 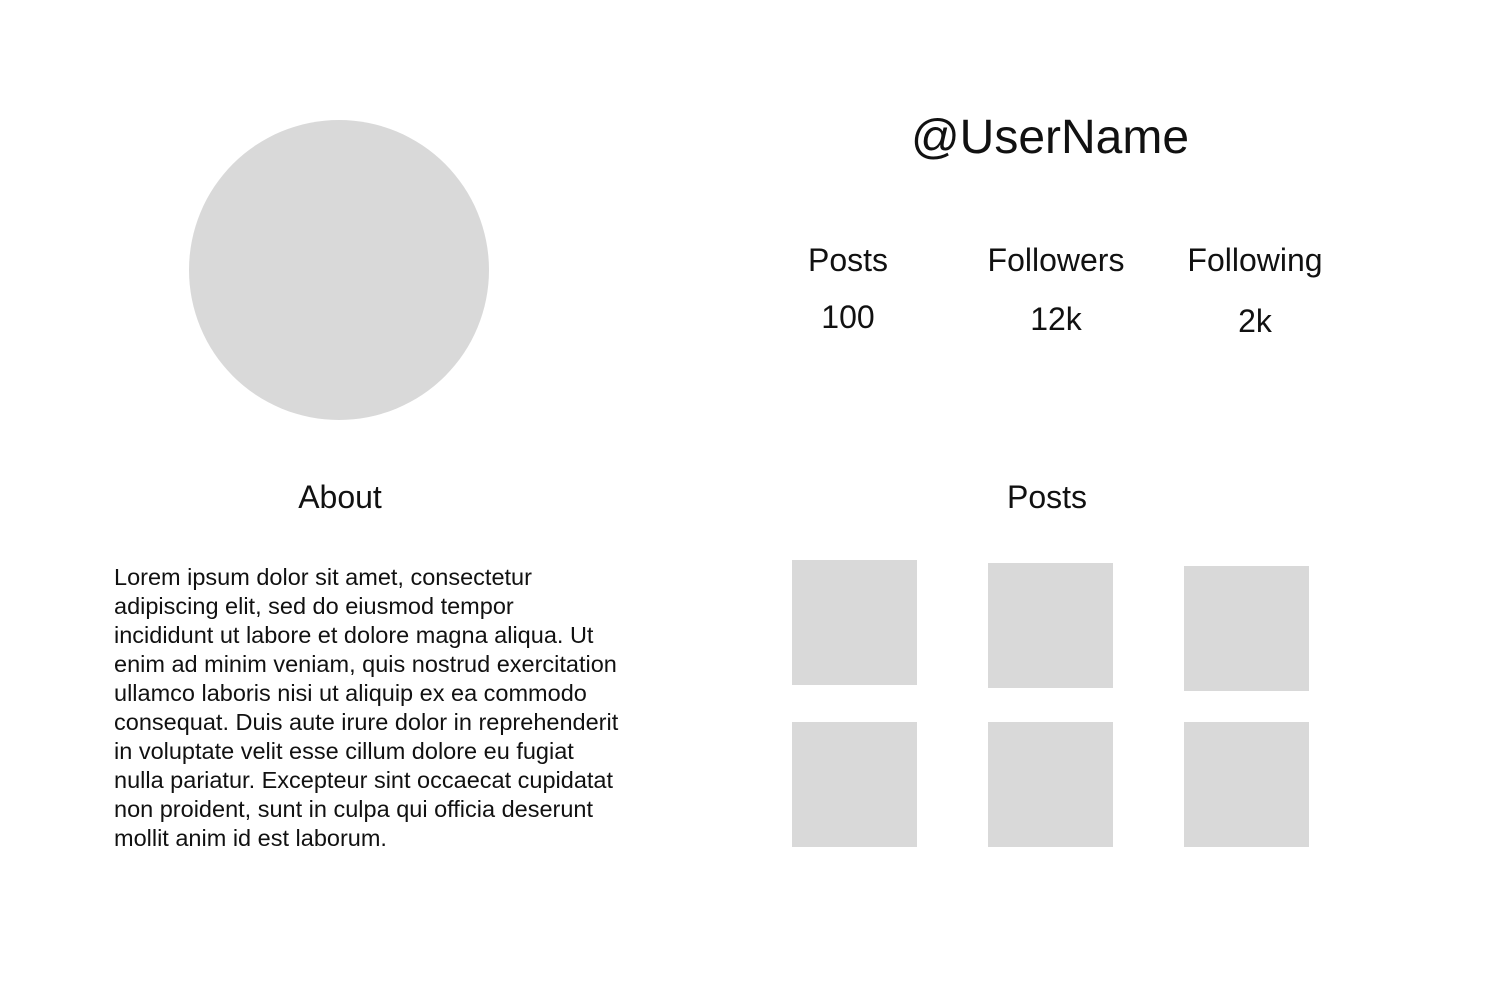 I want to click on stat-followers-value: 12k, so click(x=1056, y=319).